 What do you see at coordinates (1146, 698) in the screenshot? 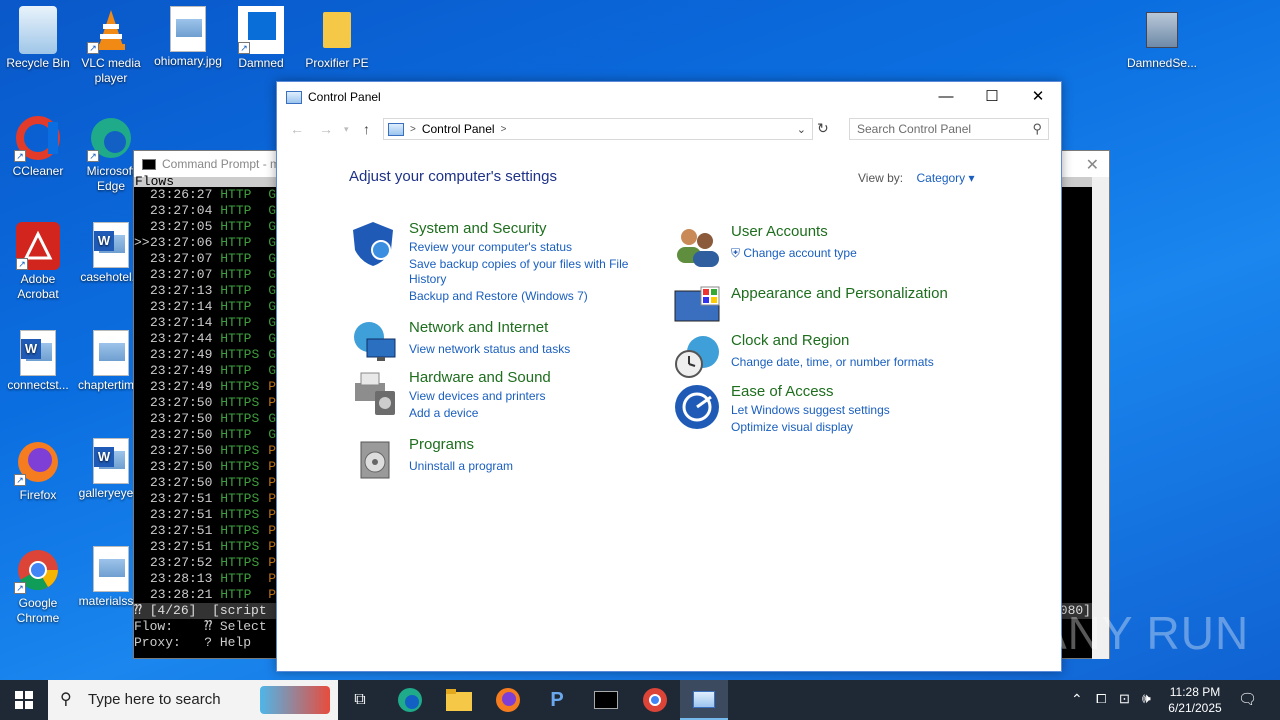
I see `volume-icon: 🕪` at bounding box center [1146, 698].